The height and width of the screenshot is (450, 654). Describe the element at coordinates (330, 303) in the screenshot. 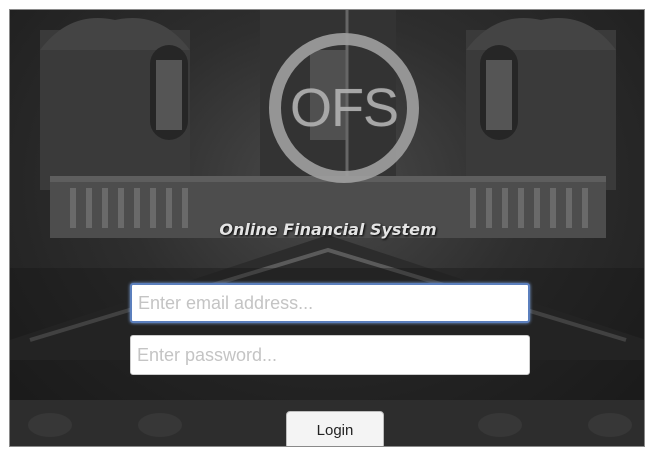

I see `email-input` at that location.